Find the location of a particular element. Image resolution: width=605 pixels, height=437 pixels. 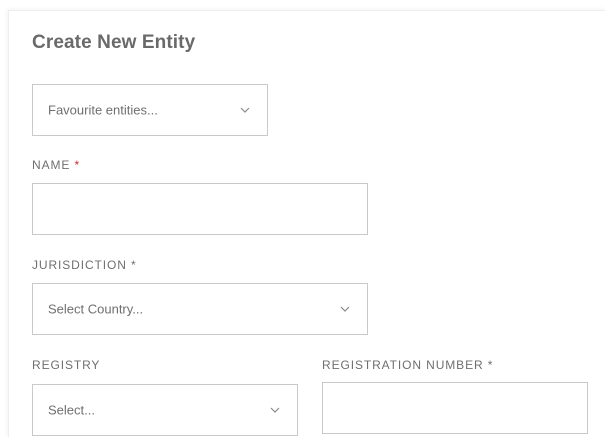

name-required-mark: * is located at coordinates (77, 165).